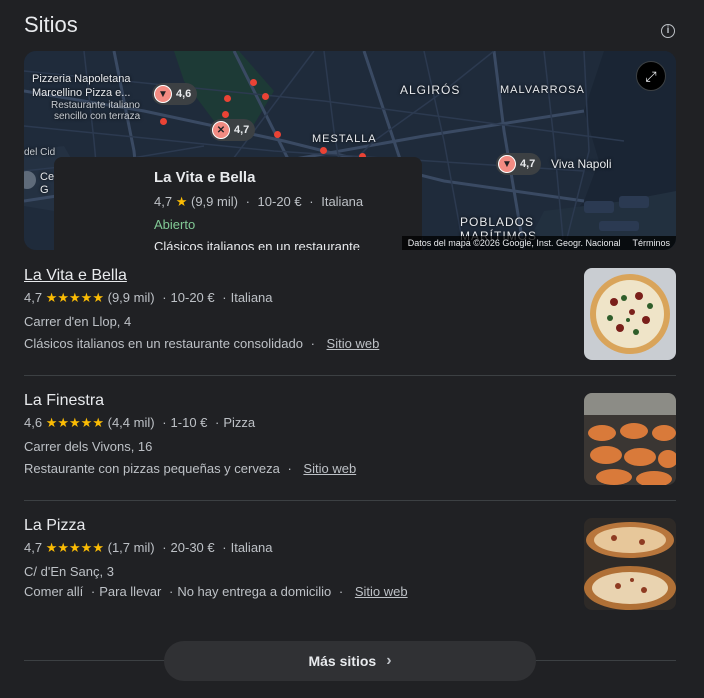 This screenshot has width=704, height=698. I want to click on map-pin: ▼ 4,6, so click(175, 94).